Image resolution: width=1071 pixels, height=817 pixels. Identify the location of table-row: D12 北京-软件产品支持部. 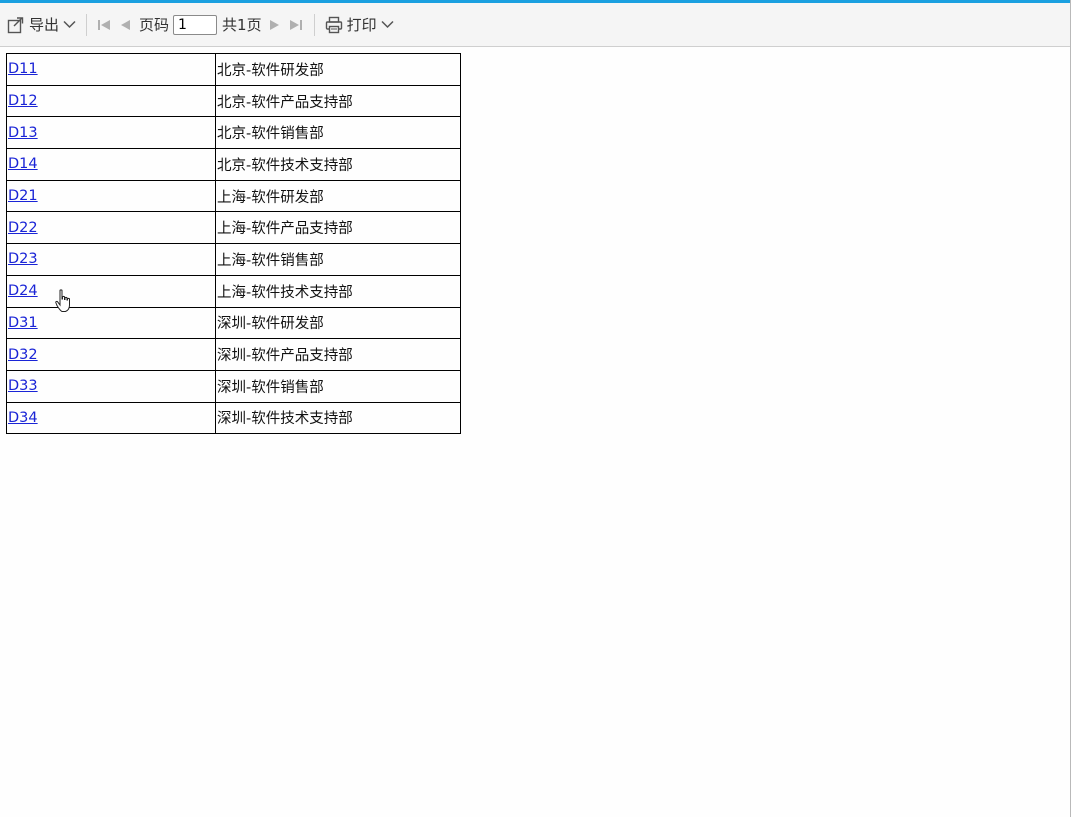
(233, 101).